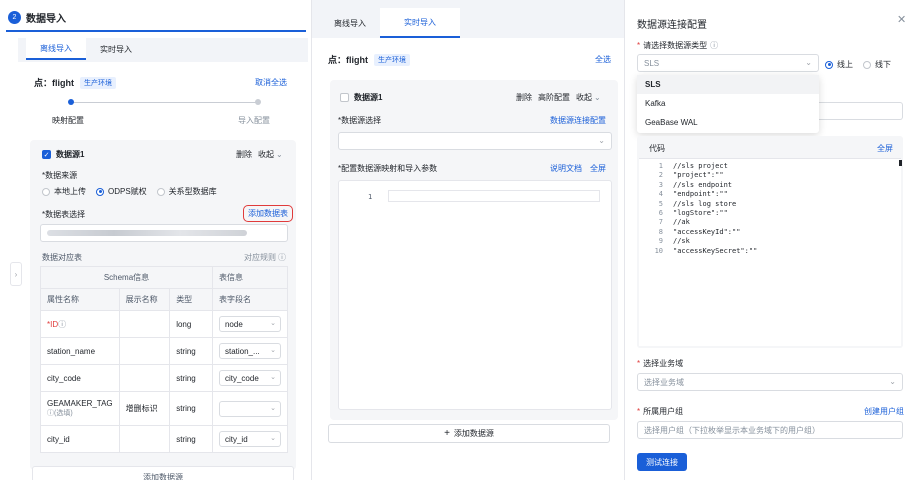  I want to click on domain-select: 选择业务域 ⌄, so click(770, 382).